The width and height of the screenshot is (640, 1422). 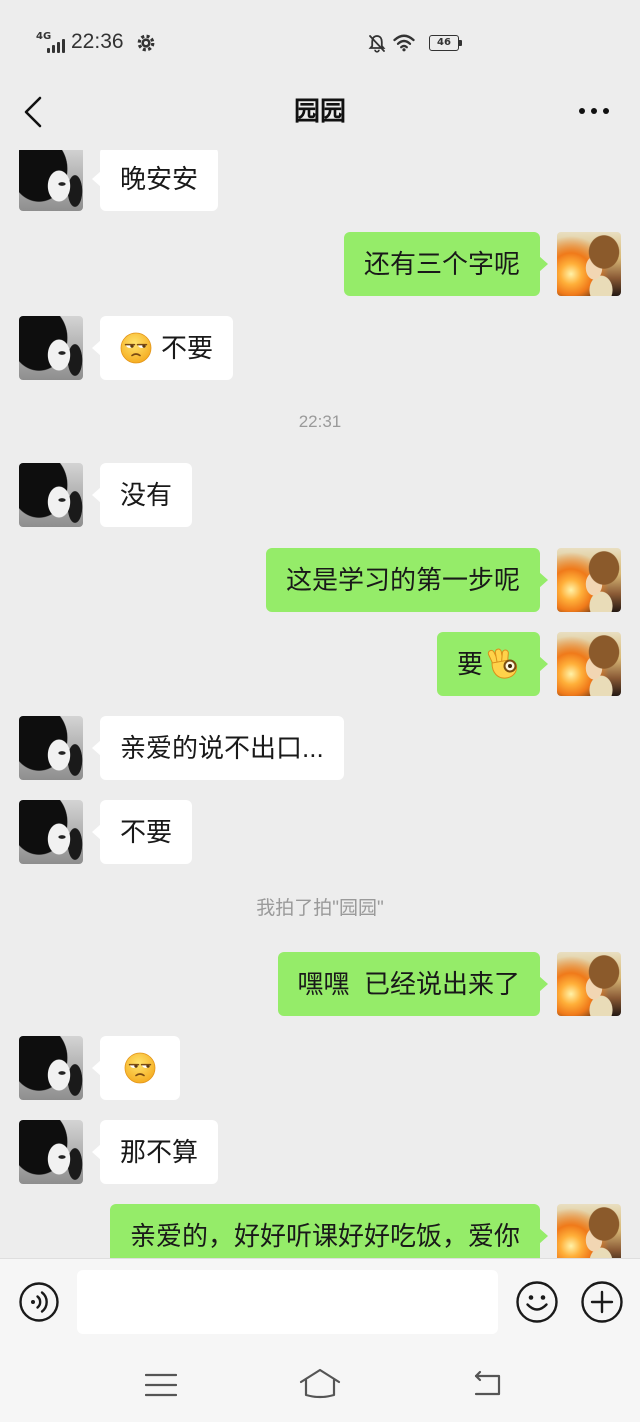 I want to click on message-bubble: 还有三个字呢, so click(x=446, y=264).